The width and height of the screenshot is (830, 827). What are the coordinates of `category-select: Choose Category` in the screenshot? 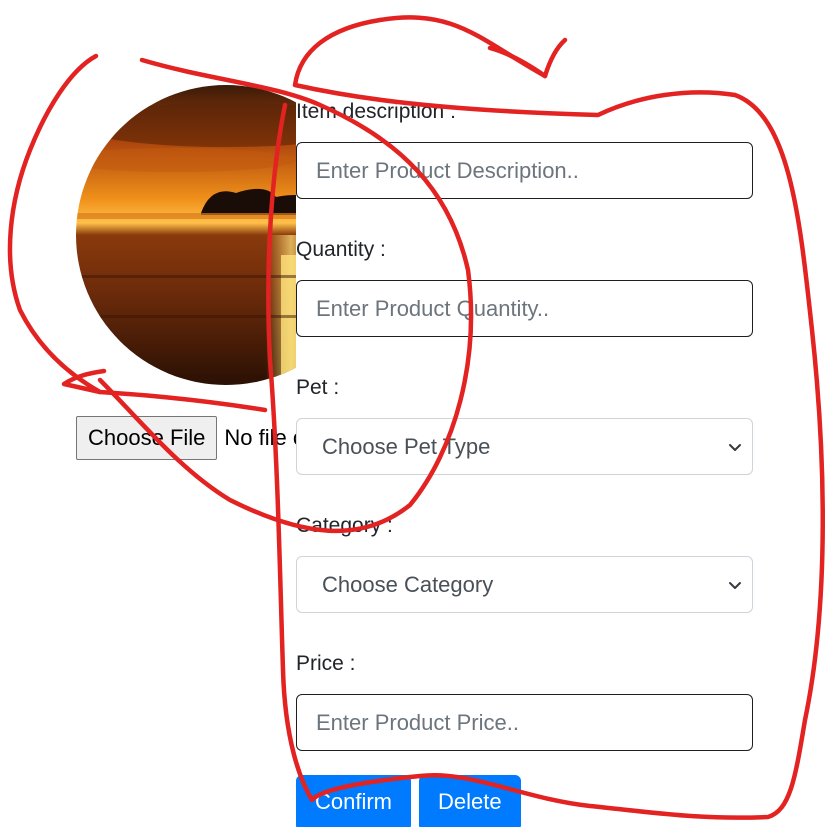 It's located at (524, 584).